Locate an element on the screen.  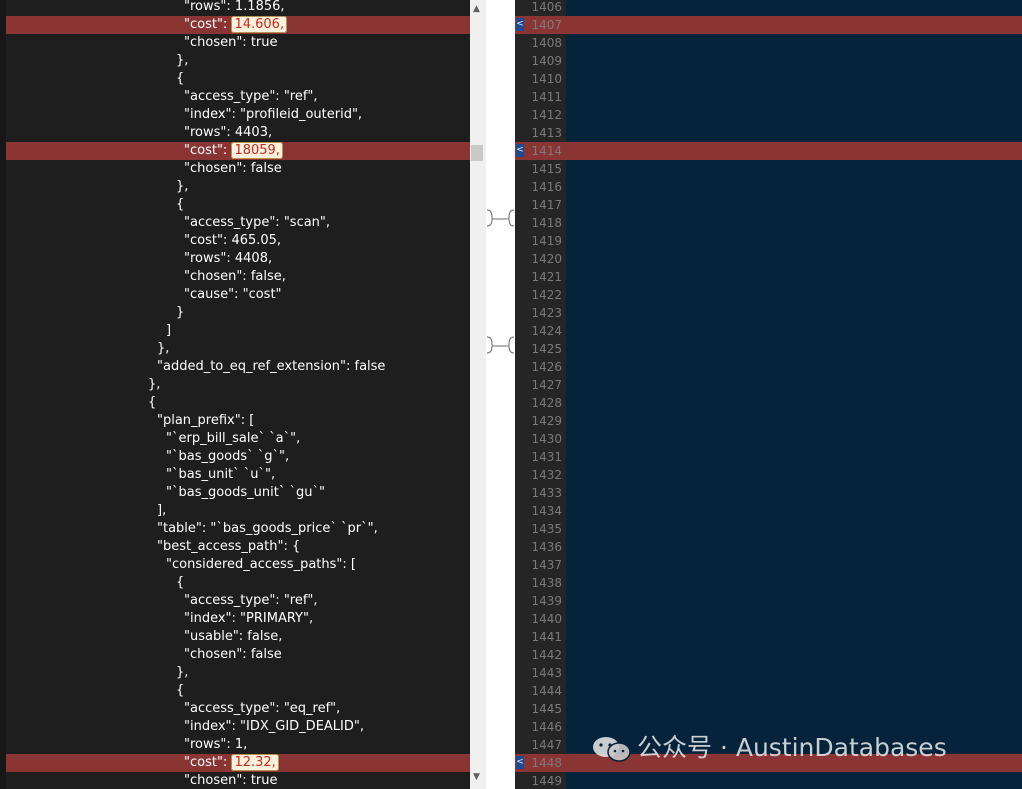
code-line: "cause": "cost" is located at coordinates (235, 295).